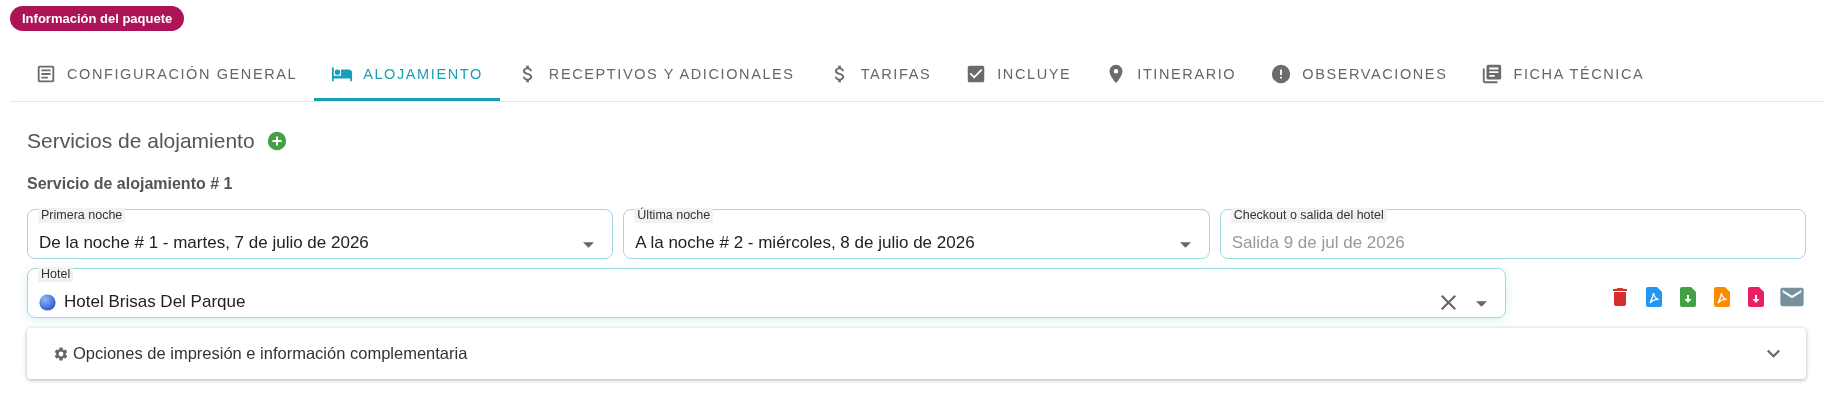  I want to click on text-field: Checkout o salida del hotel Salida 9 de jul de 2026, so click(1512, 234).